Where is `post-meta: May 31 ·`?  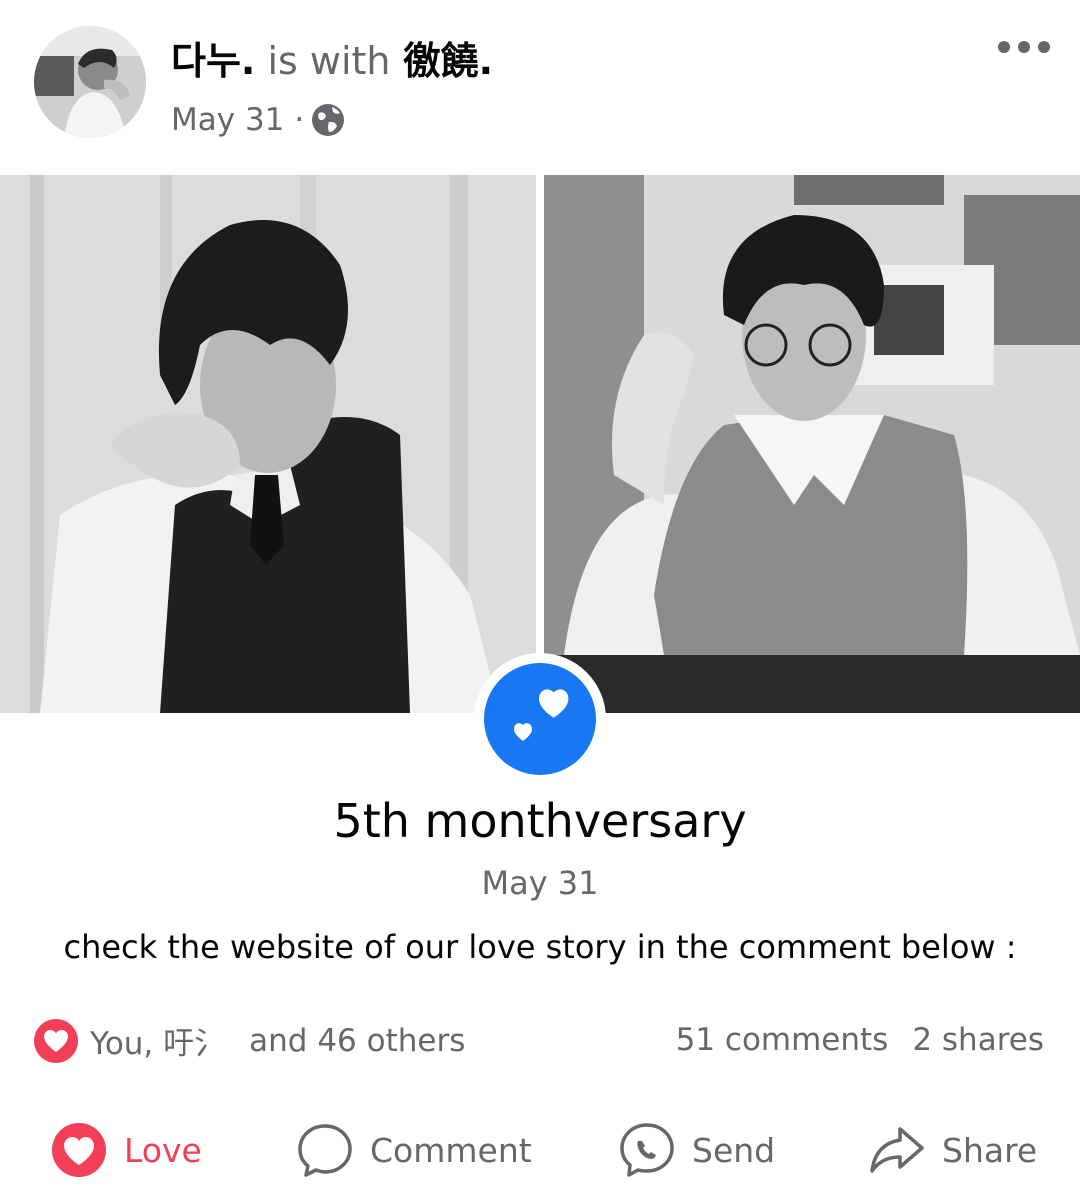 post-meta: May 31 · is located at coordinates (258, 120).